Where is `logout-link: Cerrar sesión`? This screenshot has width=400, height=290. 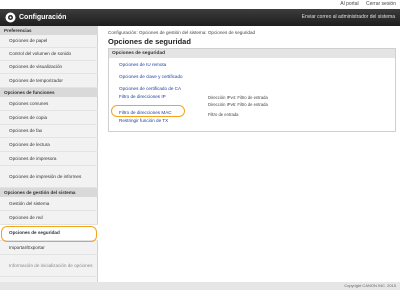 logout-link: Cerrar sesión is located at coordinates (381, 4).